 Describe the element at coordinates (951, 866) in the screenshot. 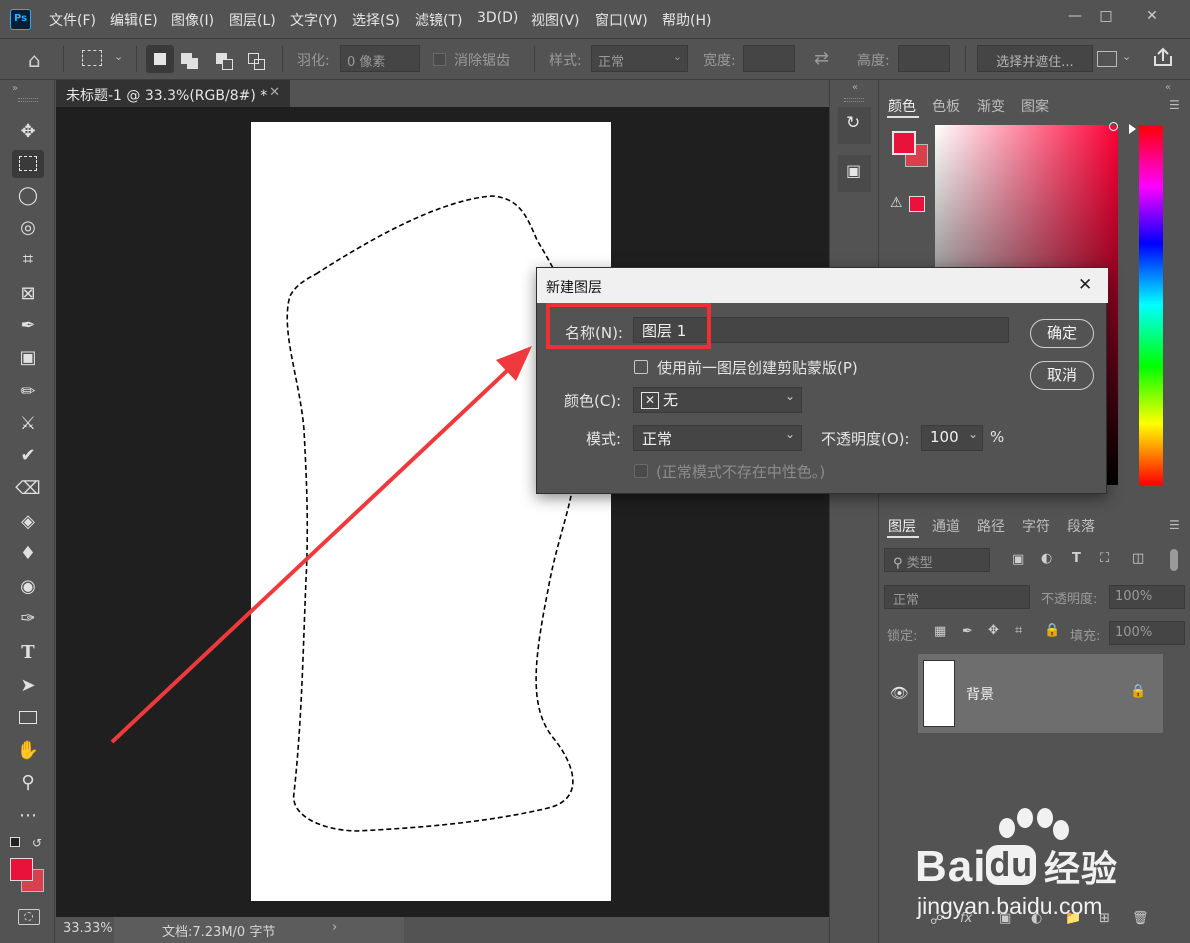

I see `watermark-brand-a: Bai` at that location.